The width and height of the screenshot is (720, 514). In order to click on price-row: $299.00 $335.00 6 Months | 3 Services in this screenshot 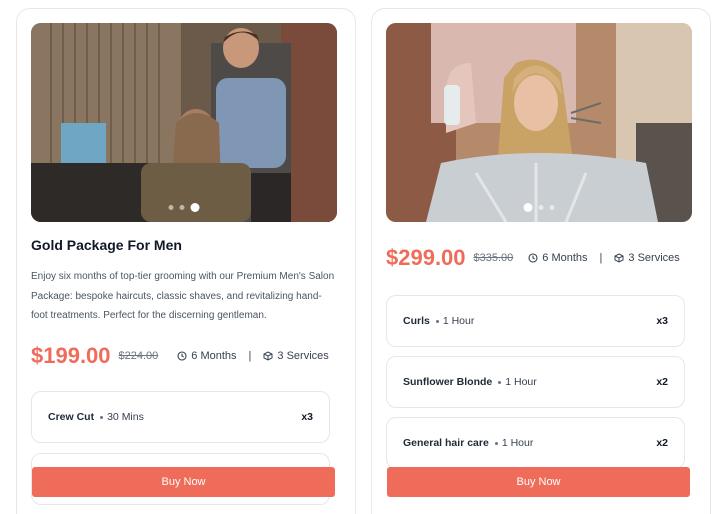, I will do `click(533, 258)`.